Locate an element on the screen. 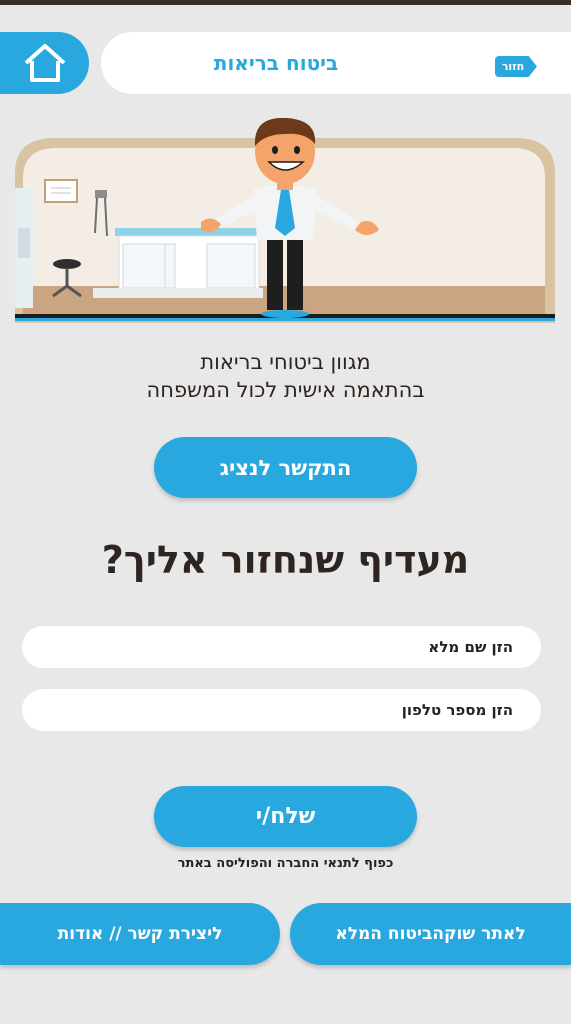 Image resolution: width=571 pixels, height=1024 pixels. contact-representative-button: התקשר לנציג is located at coordinates (285, 467).